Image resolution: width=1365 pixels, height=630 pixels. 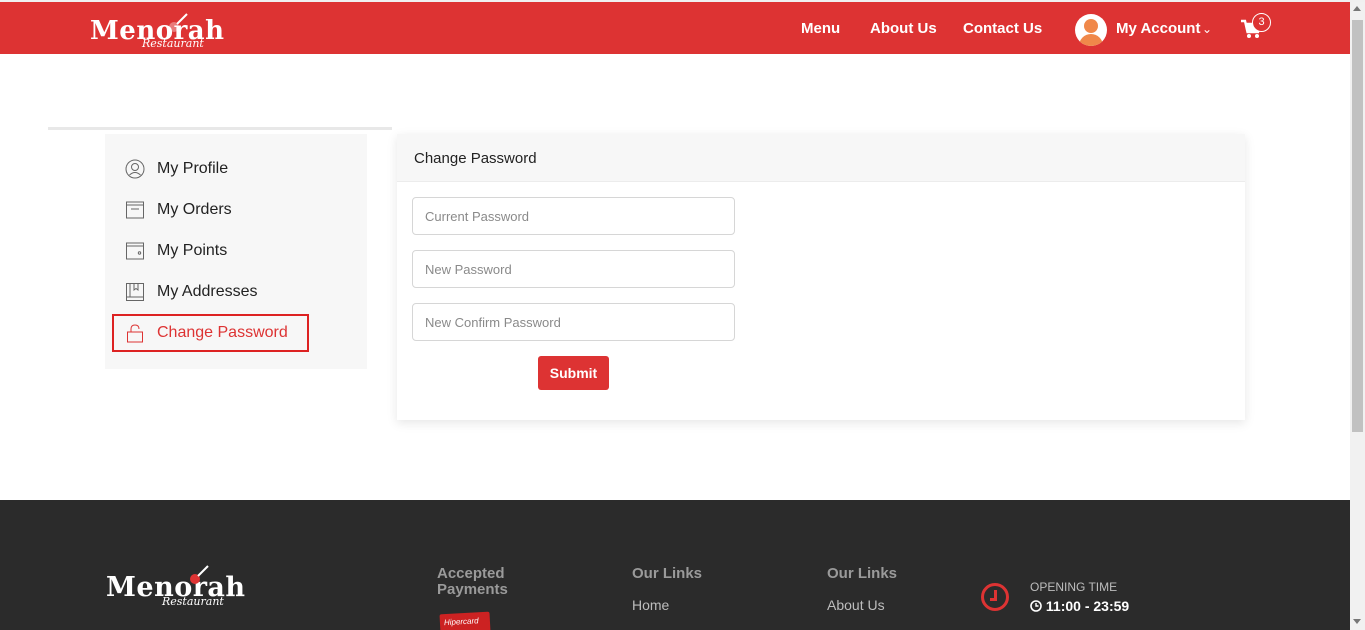 I want to click on avatar, so click(x=1091, y=30).